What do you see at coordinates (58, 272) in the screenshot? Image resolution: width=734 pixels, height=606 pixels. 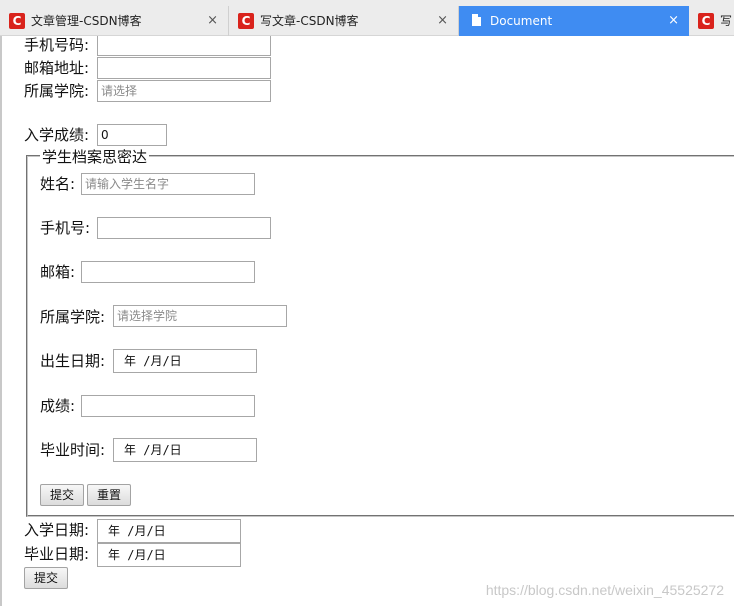 I see `fs-email-label: 邮箱:` at bounding box center [58, 272].